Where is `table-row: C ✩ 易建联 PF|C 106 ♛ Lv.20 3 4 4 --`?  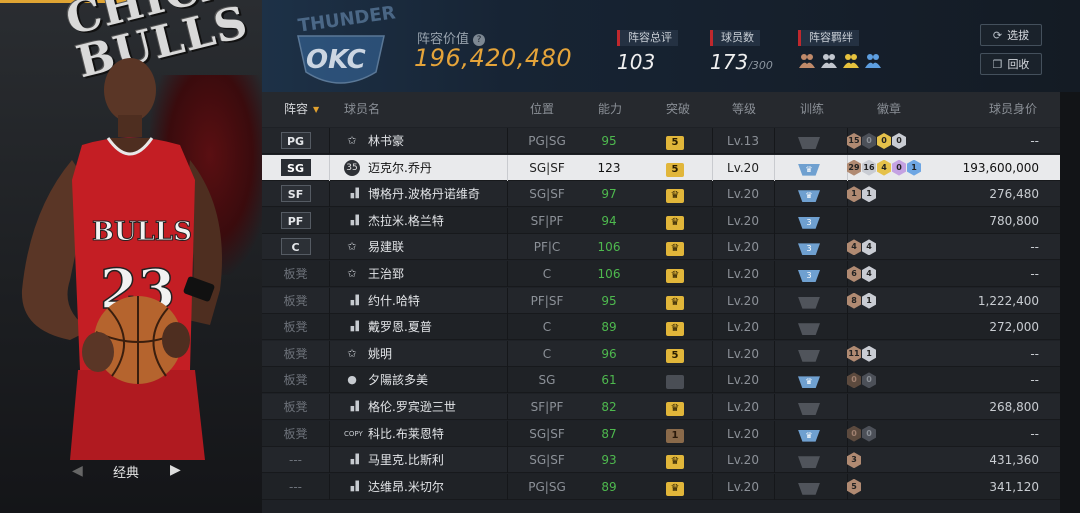
table-row: C ✩ 易建联 PF|C 106 ♛ Lv.20 3 4 4 -- is located at coordinates (661, 247).